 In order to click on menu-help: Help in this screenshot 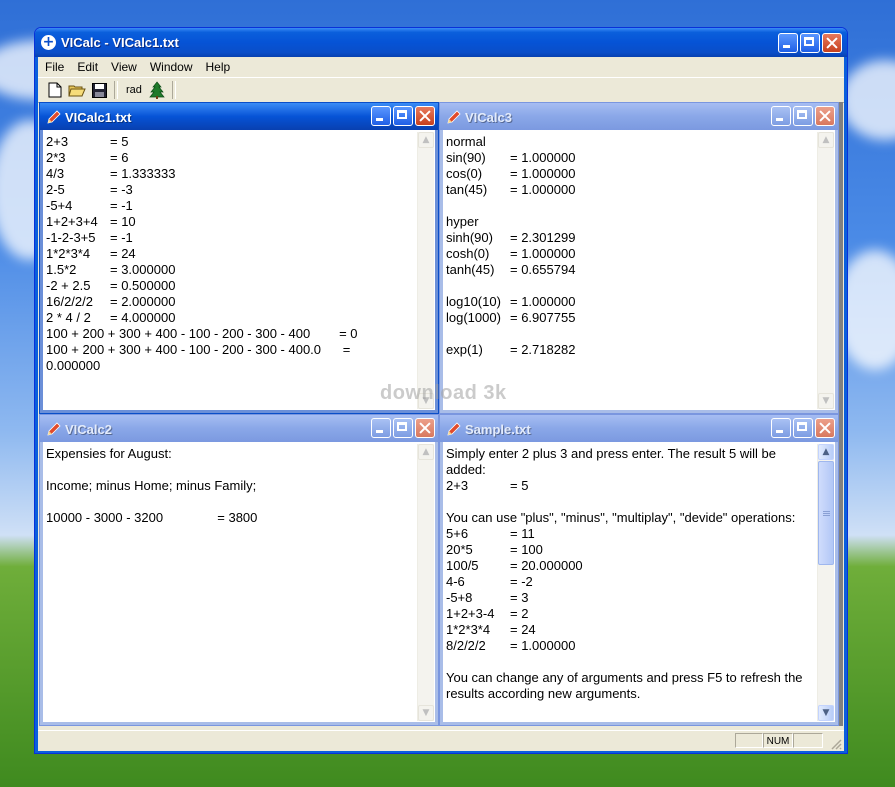, I will do `click(218, 67)`.